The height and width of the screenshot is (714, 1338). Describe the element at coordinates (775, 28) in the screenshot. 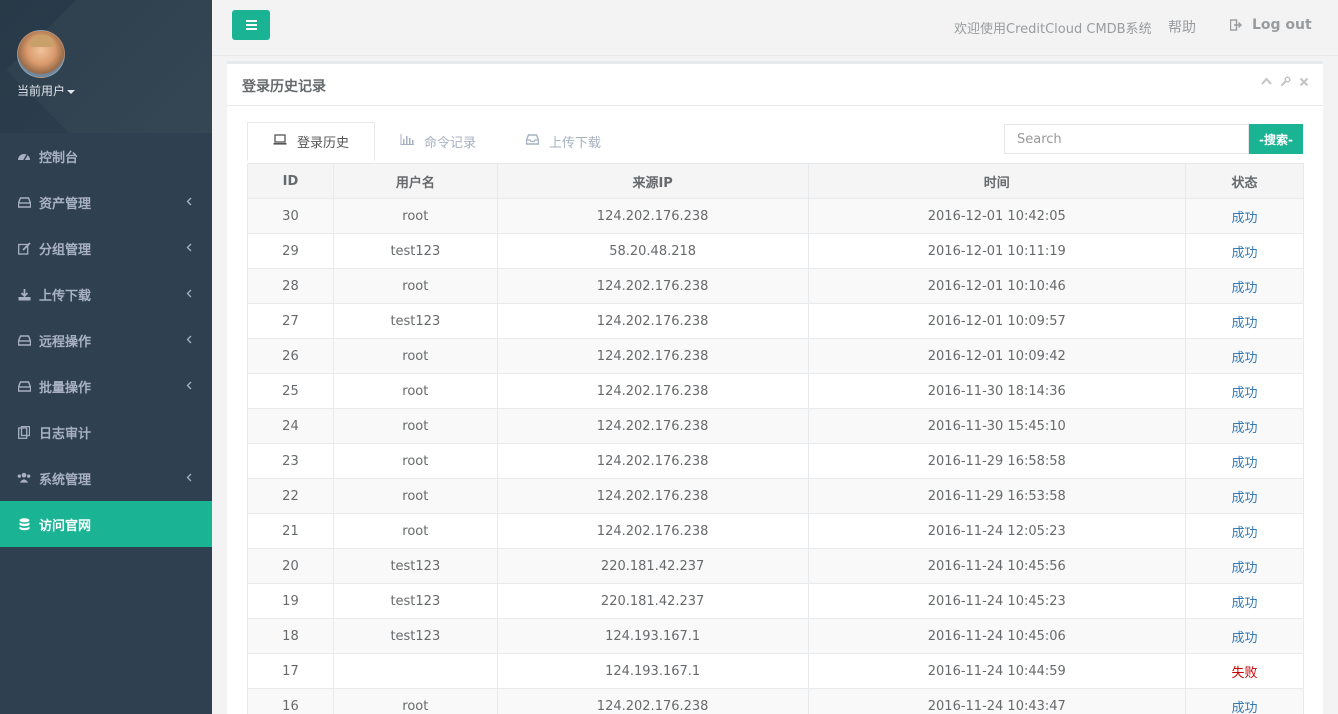

I see `top-navbar: 欢迎使用CreditCloud CMDB系统 帮助 Log out` at that location.